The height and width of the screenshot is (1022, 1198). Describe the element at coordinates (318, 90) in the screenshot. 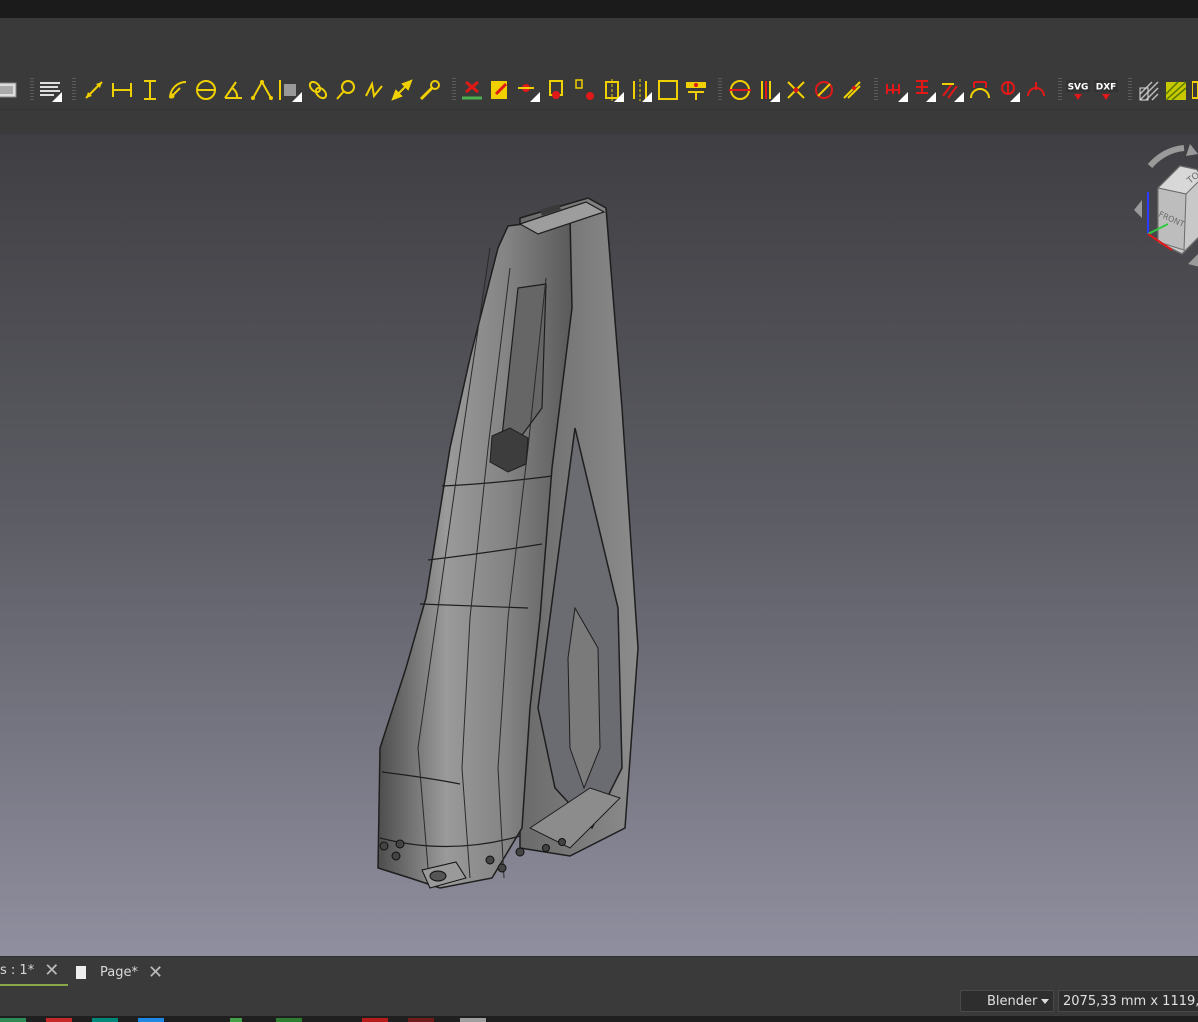

I see `link-dimension-icon` at that location.